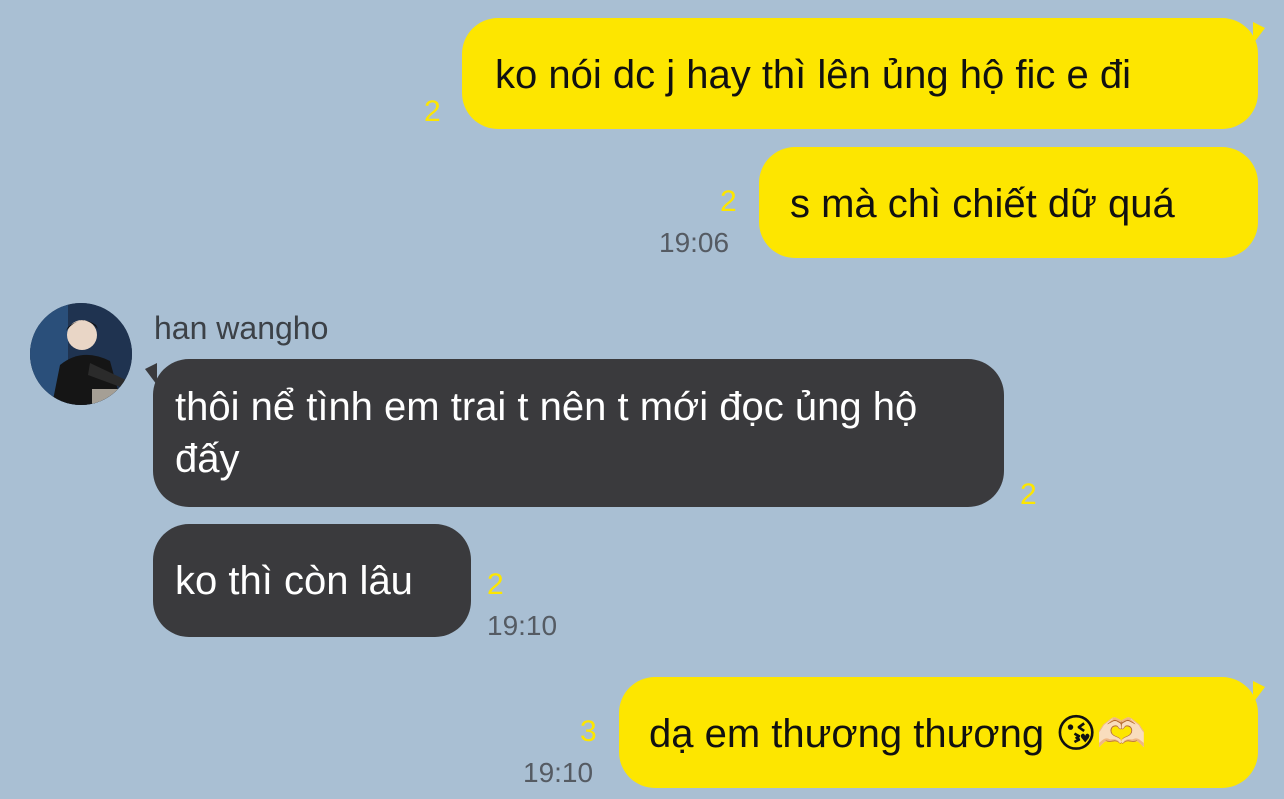 The width and height of the screenshot is (1284, 799). What do you see at coordinates (982, 204) in the screenshot?
I see `message-text: s mà chì chiết dữ quá` at bounding box center [982, 204].